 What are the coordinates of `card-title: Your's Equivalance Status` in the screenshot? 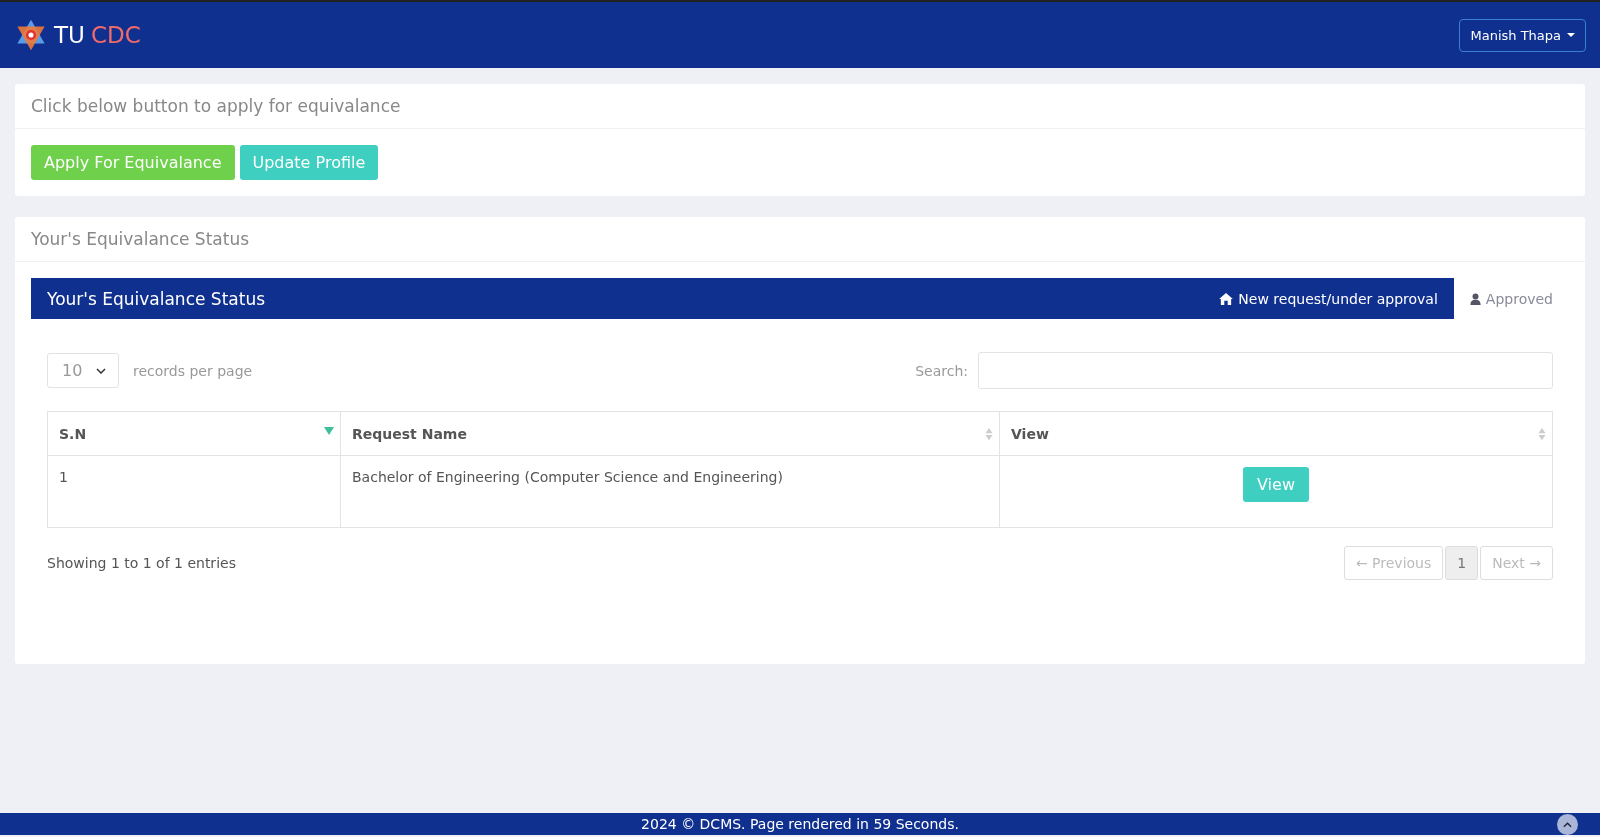 It's located at (800, 239).